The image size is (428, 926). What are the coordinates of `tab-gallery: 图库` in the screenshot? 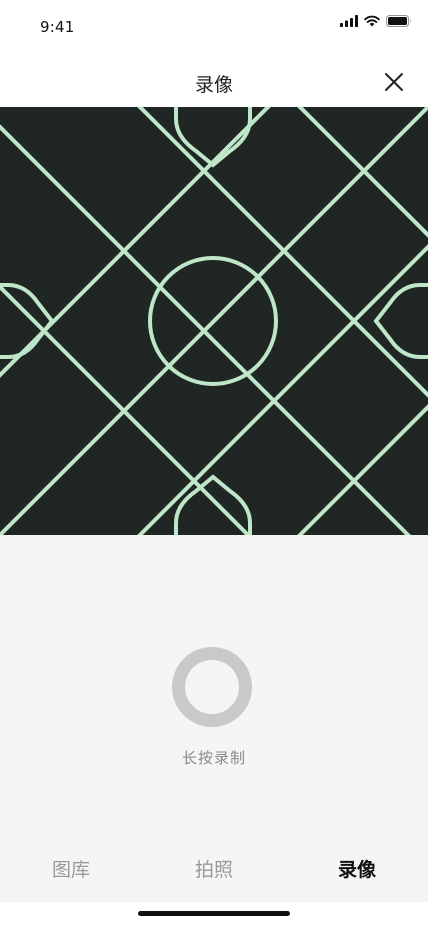 It's located at (71, 868).